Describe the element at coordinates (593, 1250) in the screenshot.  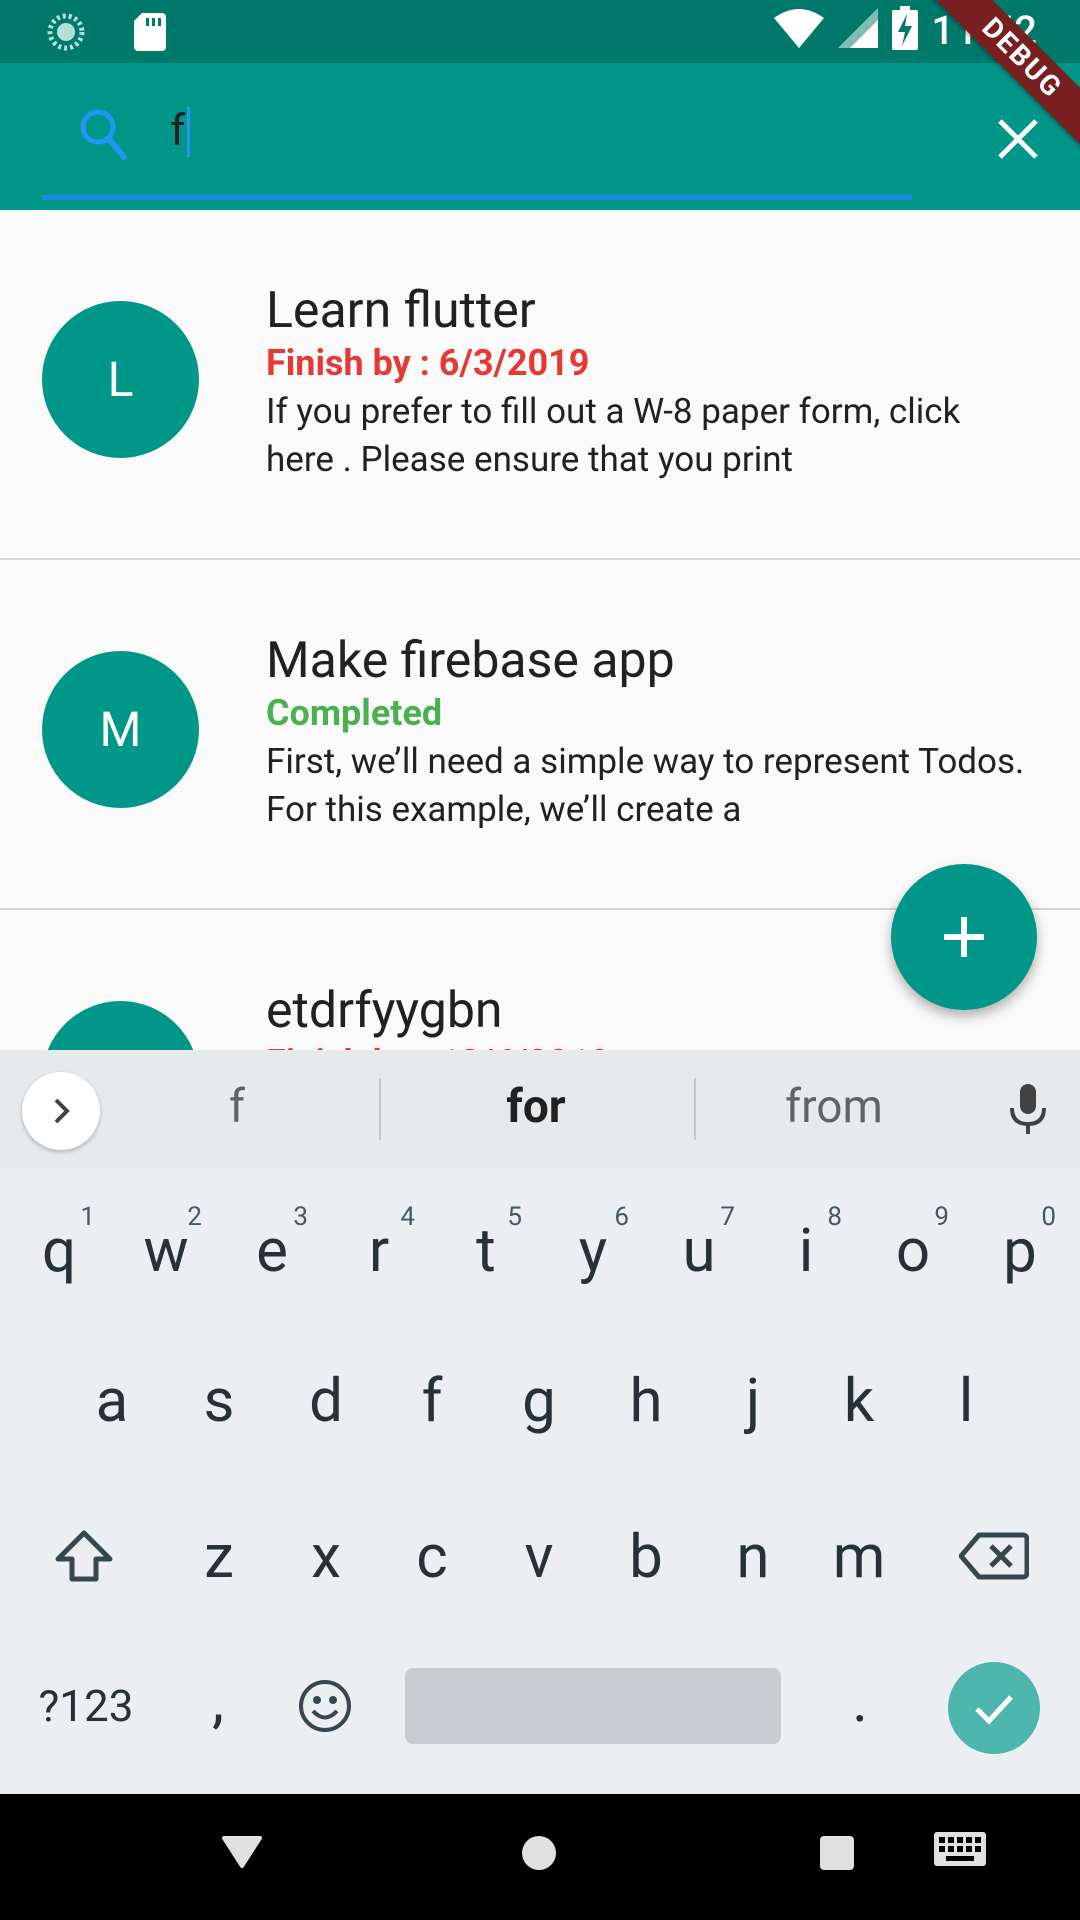
I see `key-y: y6` at that location.